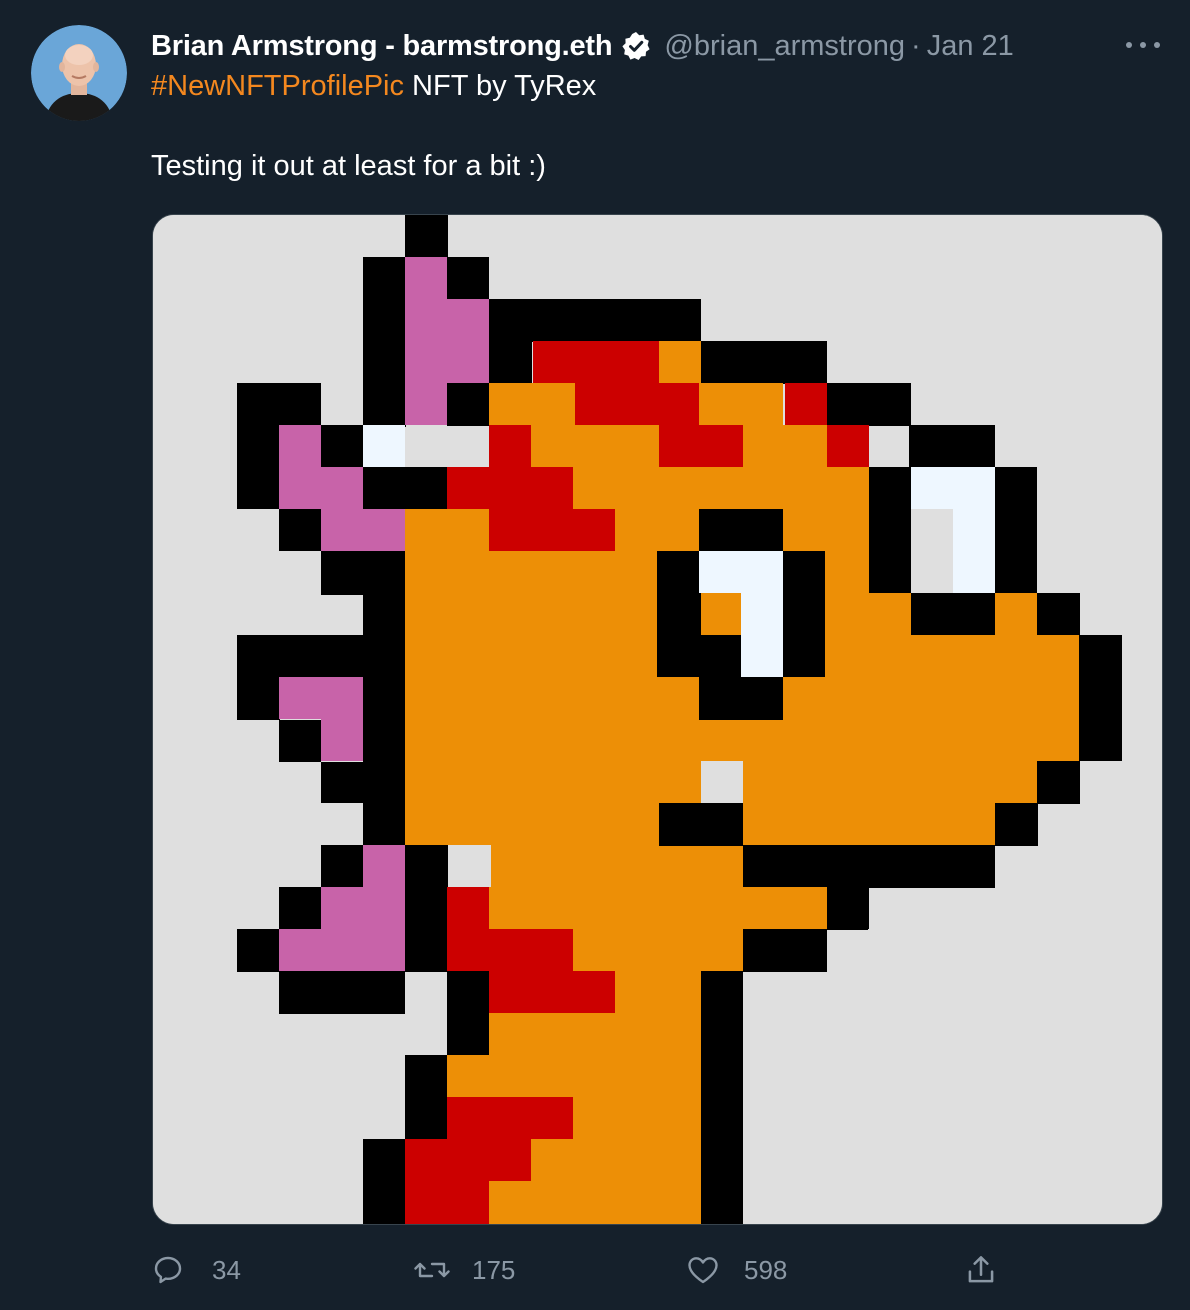 Image resolution: width=1190 pixels, height=1310 pixels. What do you see at coordinates (463, 1270) in the screenshot?
I see `retweet-button: 175` at bounding box center [463, 1270].